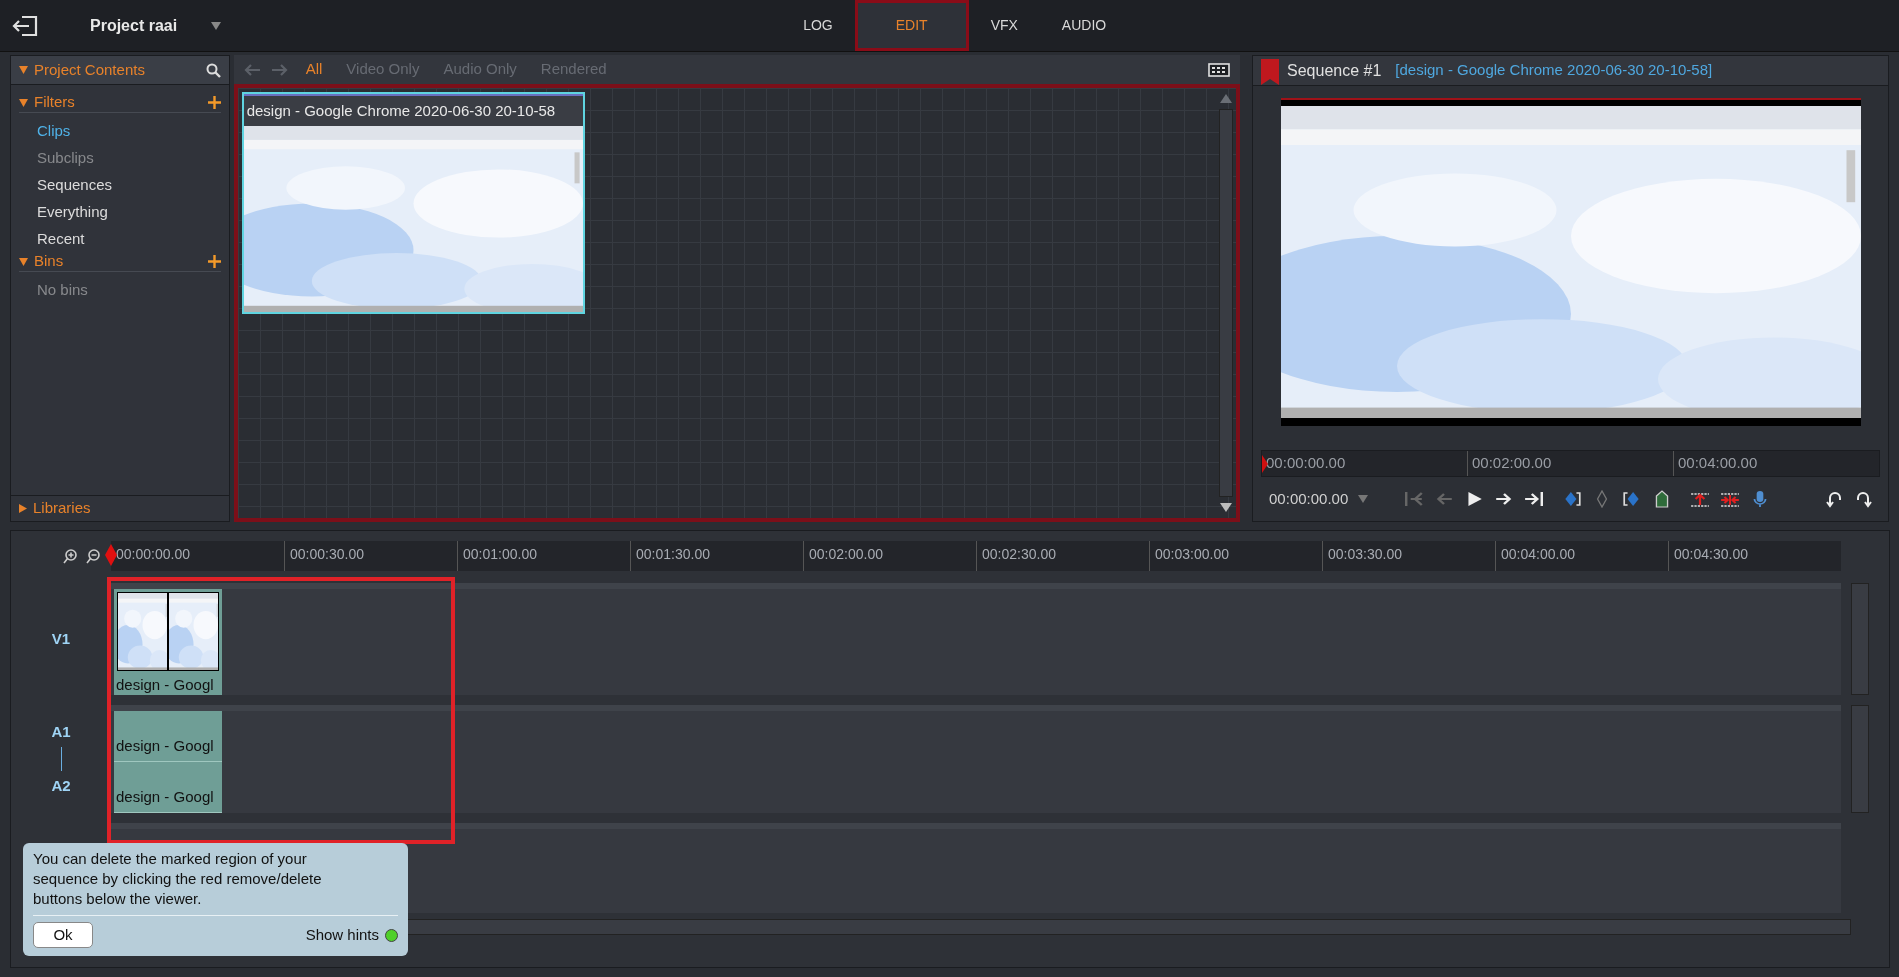 The width and height of the screenshot is (1899, 977). I want to click on filter-item: Sequences, so click(120, 184).